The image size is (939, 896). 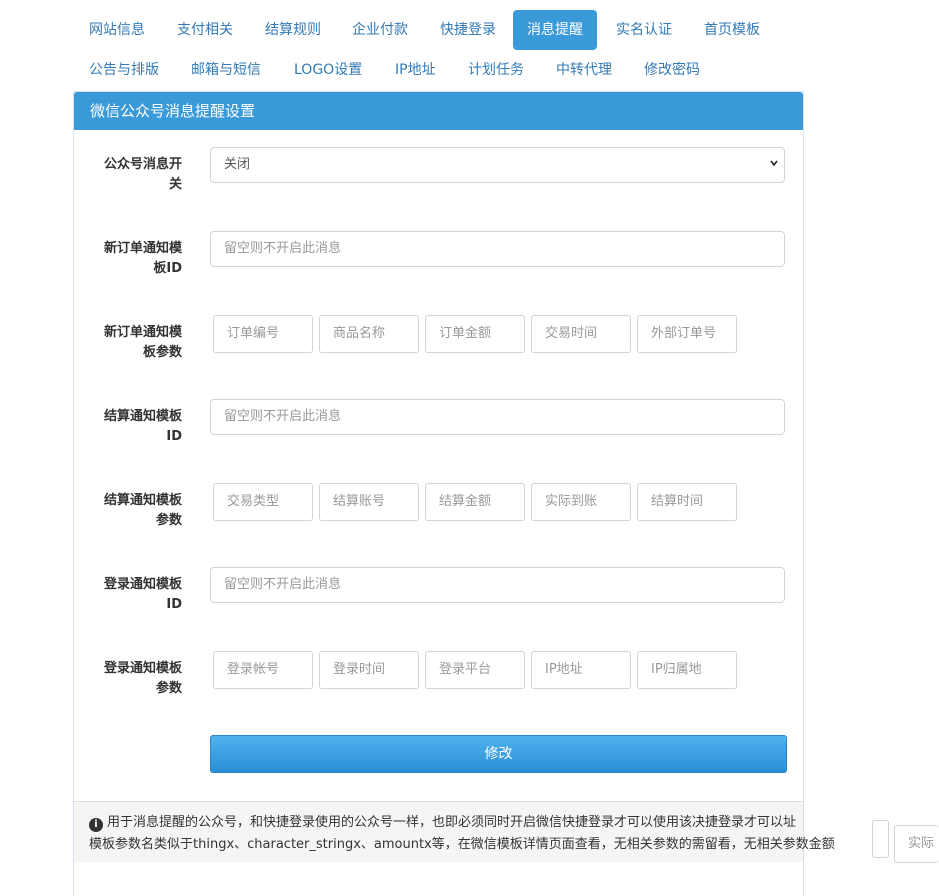 I want to click on tab-scheduled-tasks: 计划任务, so click(x=496, y=70).